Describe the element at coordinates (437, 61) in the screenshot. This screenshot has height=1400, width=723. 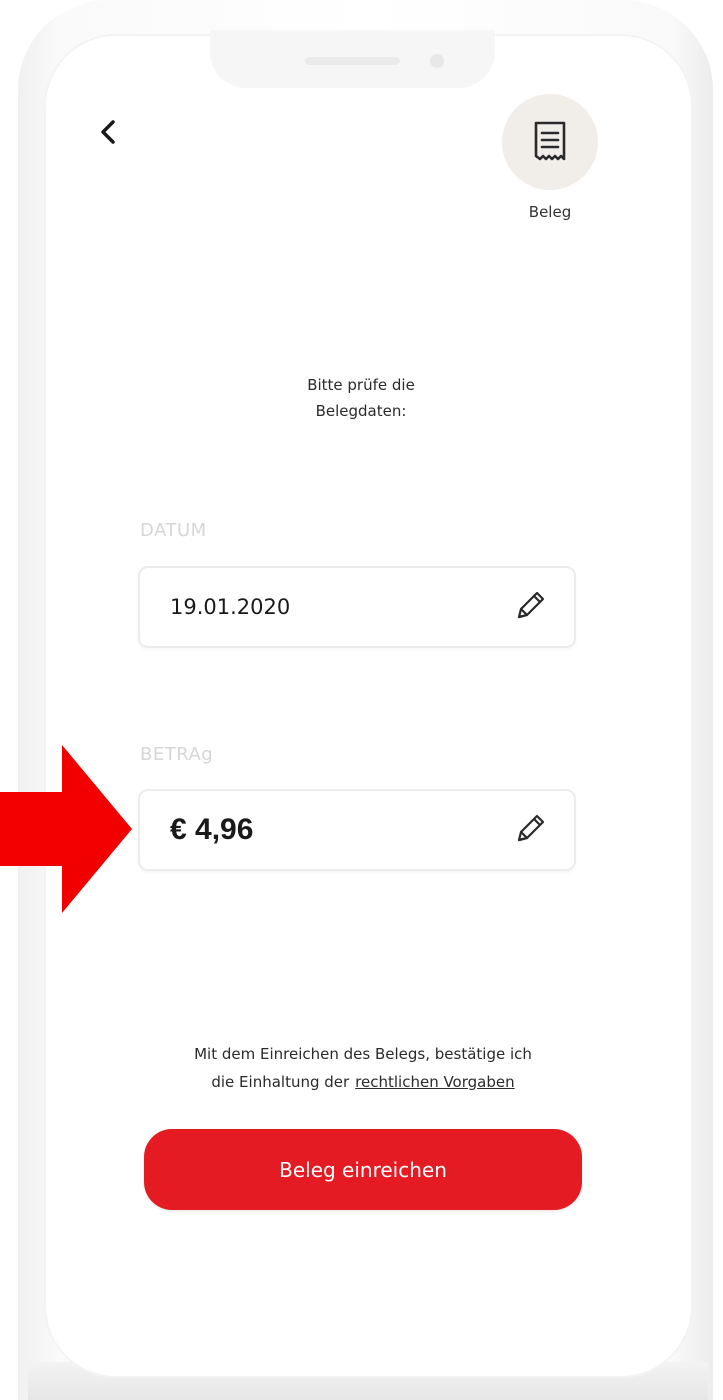
I see `phone-camera` at that location.